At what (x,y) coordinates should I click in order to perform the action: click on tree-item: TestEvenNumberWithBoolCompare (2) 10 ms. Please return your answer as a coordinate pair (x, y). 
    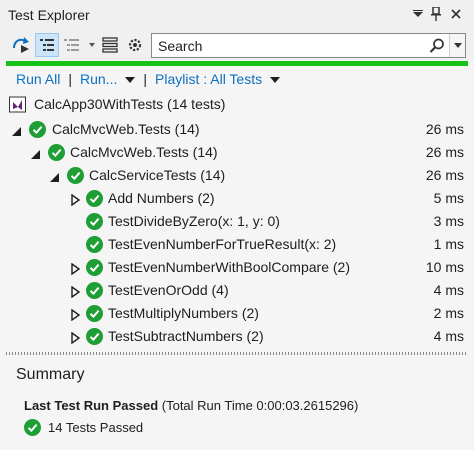
    Looking at the image, I should click on (237, 268).